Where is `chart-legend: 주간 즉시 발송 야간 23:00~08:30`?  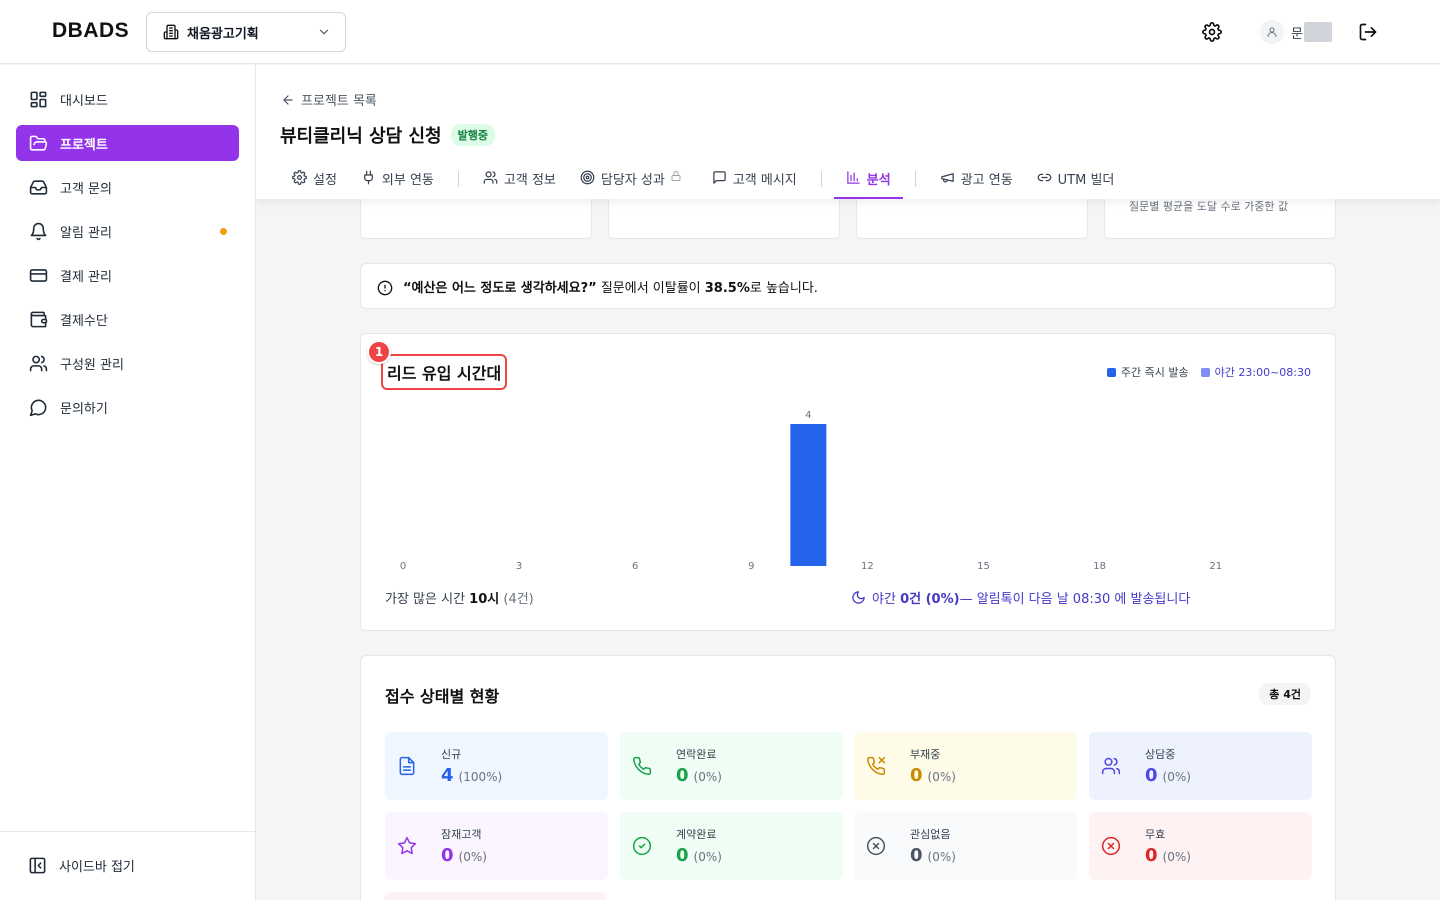
chart-legend: 주간 즉시 발송 야간 23:00~08:30 is located at coordinates (1203, 372).